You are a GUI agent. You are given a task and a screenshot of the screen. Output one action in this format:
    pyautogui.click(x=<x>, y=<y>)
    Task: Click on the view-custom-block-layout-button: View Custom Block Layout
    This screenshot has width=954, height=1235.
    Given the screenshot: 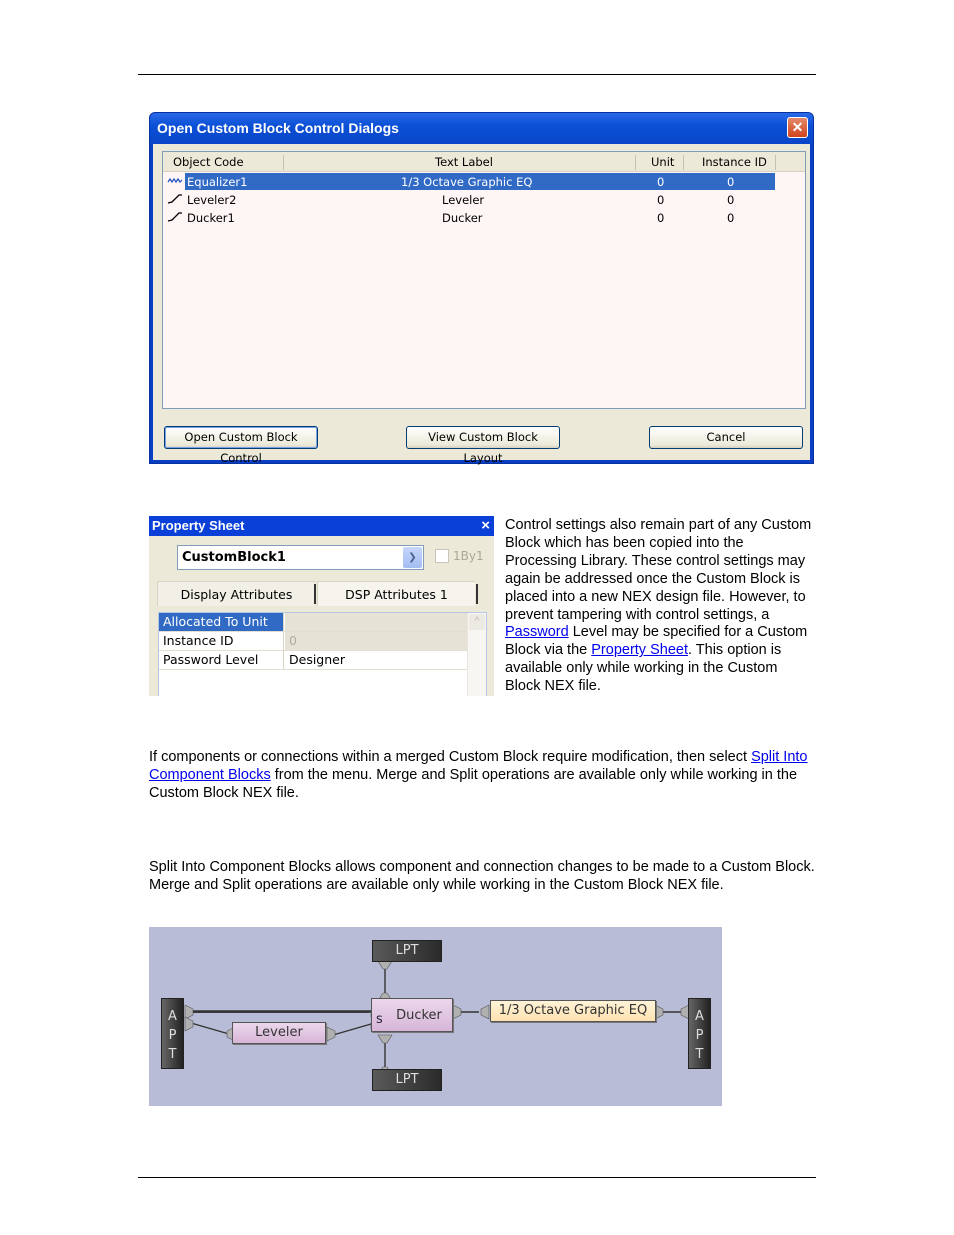 What is the action you would take?
    pyautogui.click(x=483, y=445)
    